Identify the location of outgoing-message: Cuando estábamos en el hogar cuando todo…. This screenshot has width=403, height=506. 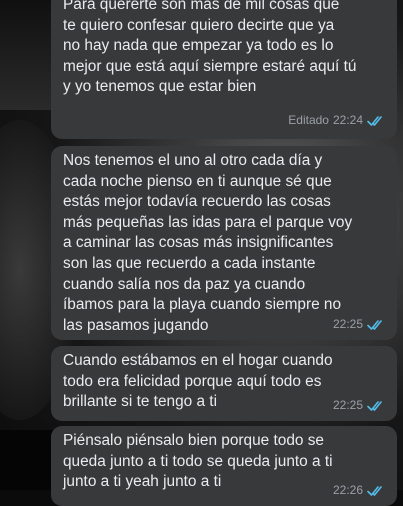
(224, 383).